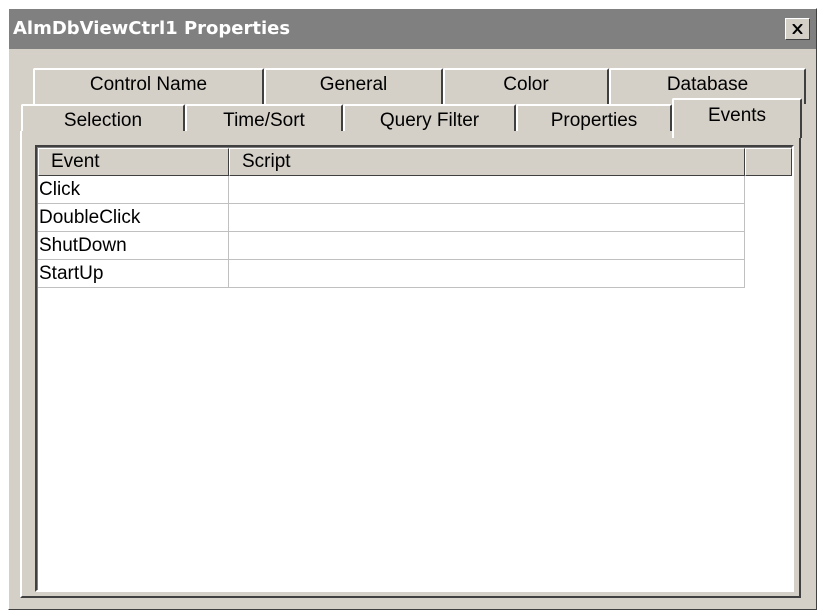 This screenshot has height=612, width=819. Describe the element at coordinates (152, 28) in the screenshot. I see `window-title: AlmDbViewCtrl1 Properties` at that location.